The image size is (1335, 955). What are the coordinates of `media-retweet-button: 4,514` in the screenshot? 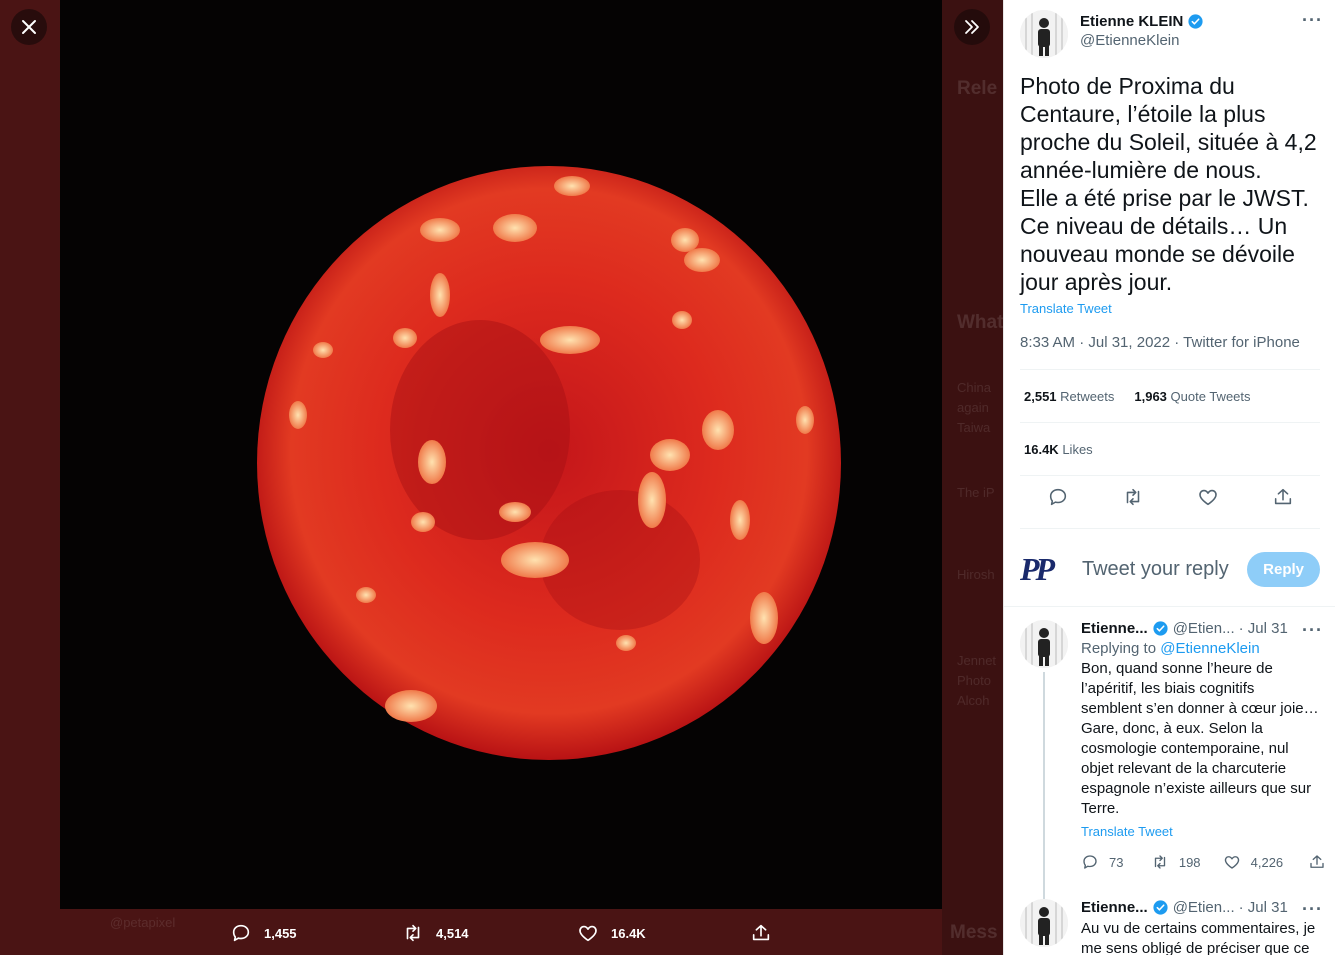 It's located at (435, 933).